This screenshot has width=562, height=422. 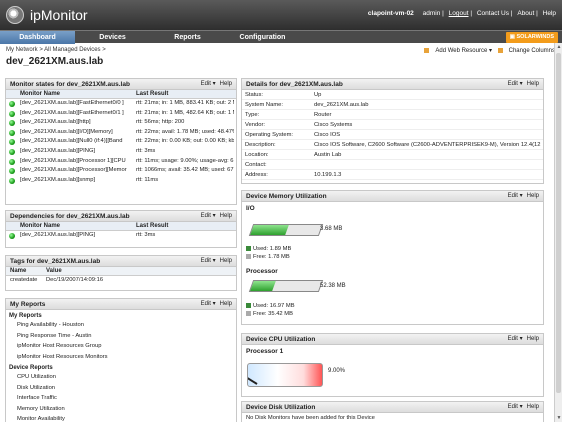 I want to click on panel-header: Device Disk Utilization Edit ▾ Help, so click(x=392, y=407).